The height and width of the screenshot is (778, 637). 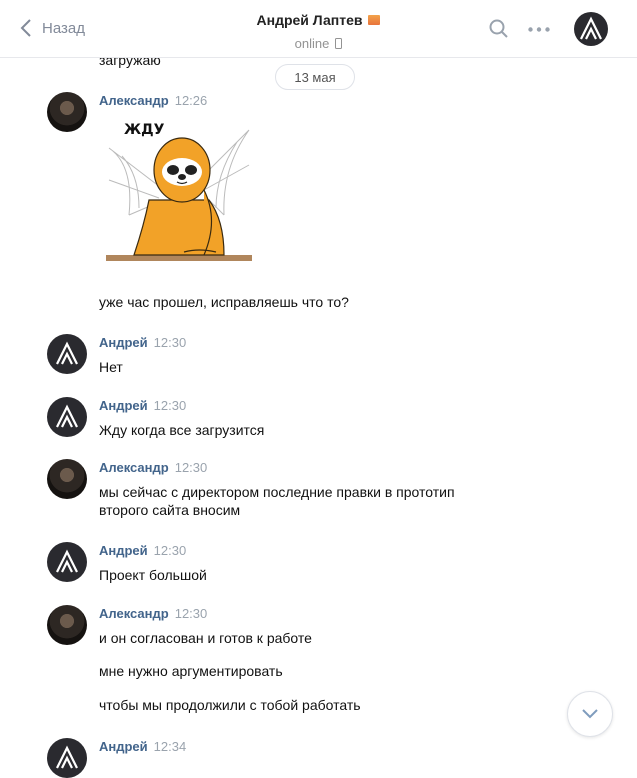 What do you see at coordinates (312, 43) in the screenshot?
I see `status-text: online` at bounding box center [312, 43].